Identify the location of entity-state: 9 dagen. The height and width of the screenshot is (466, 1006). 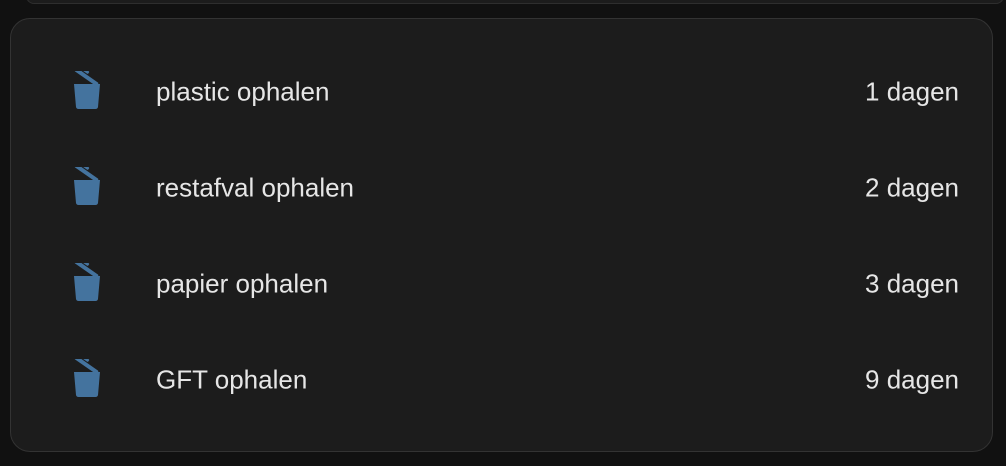
(912, 379).